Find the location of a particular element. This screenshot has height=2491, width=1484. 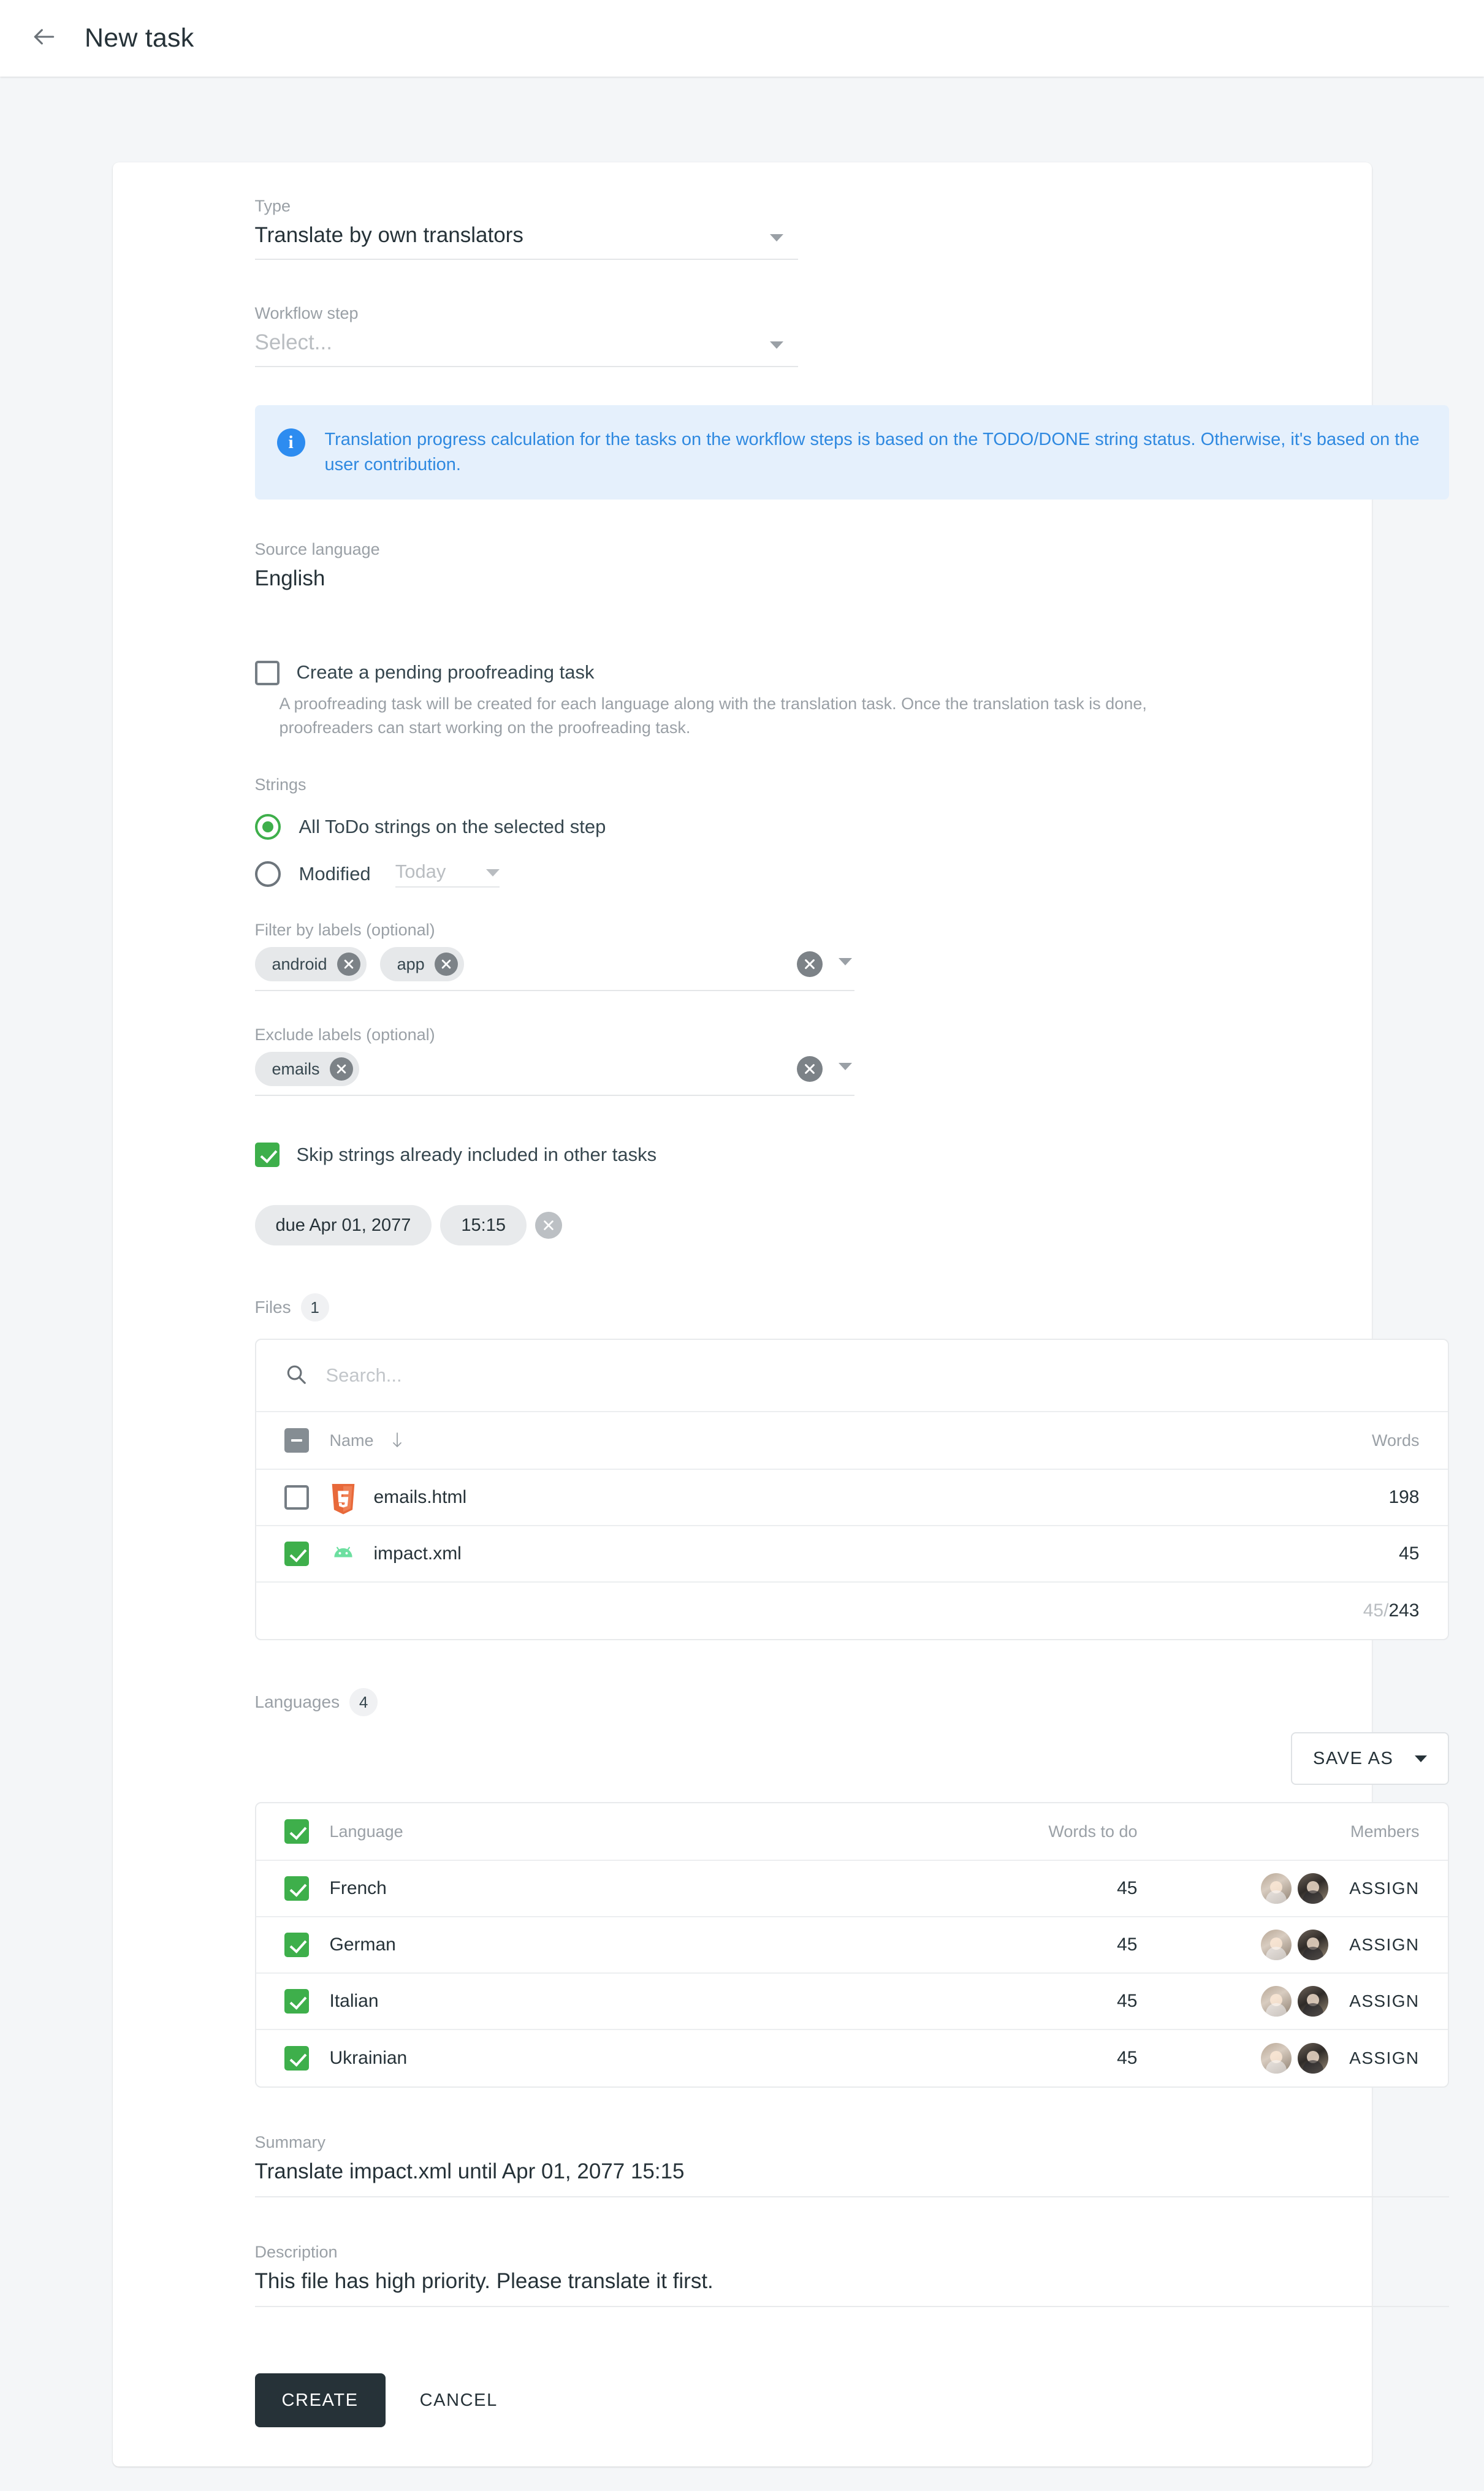

info-icon: i is located at coordinates (290, 442).